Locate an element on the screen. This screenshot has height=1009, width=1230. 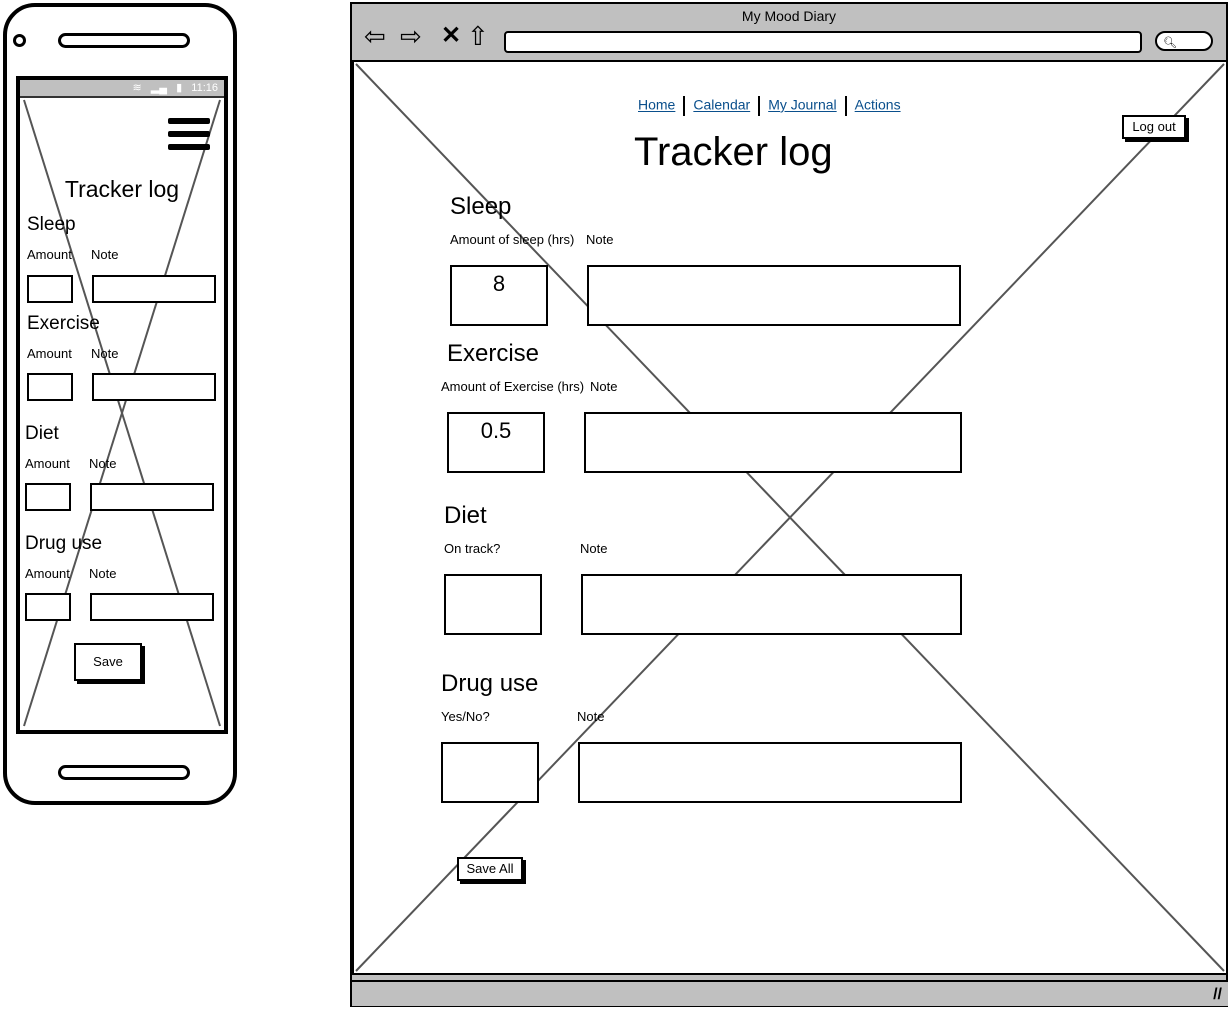
drug-yesno-input is located at coordinates (490, 772).